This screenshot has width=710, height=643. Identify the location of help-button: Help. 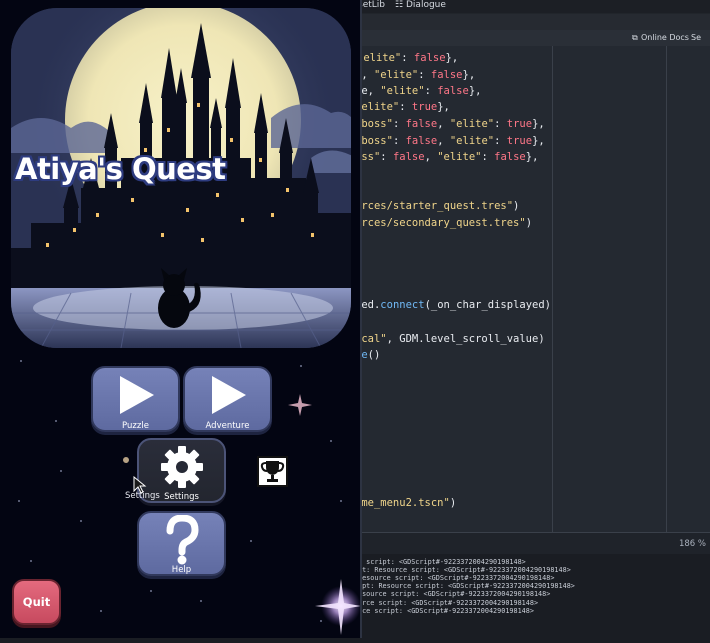
(181, 543).